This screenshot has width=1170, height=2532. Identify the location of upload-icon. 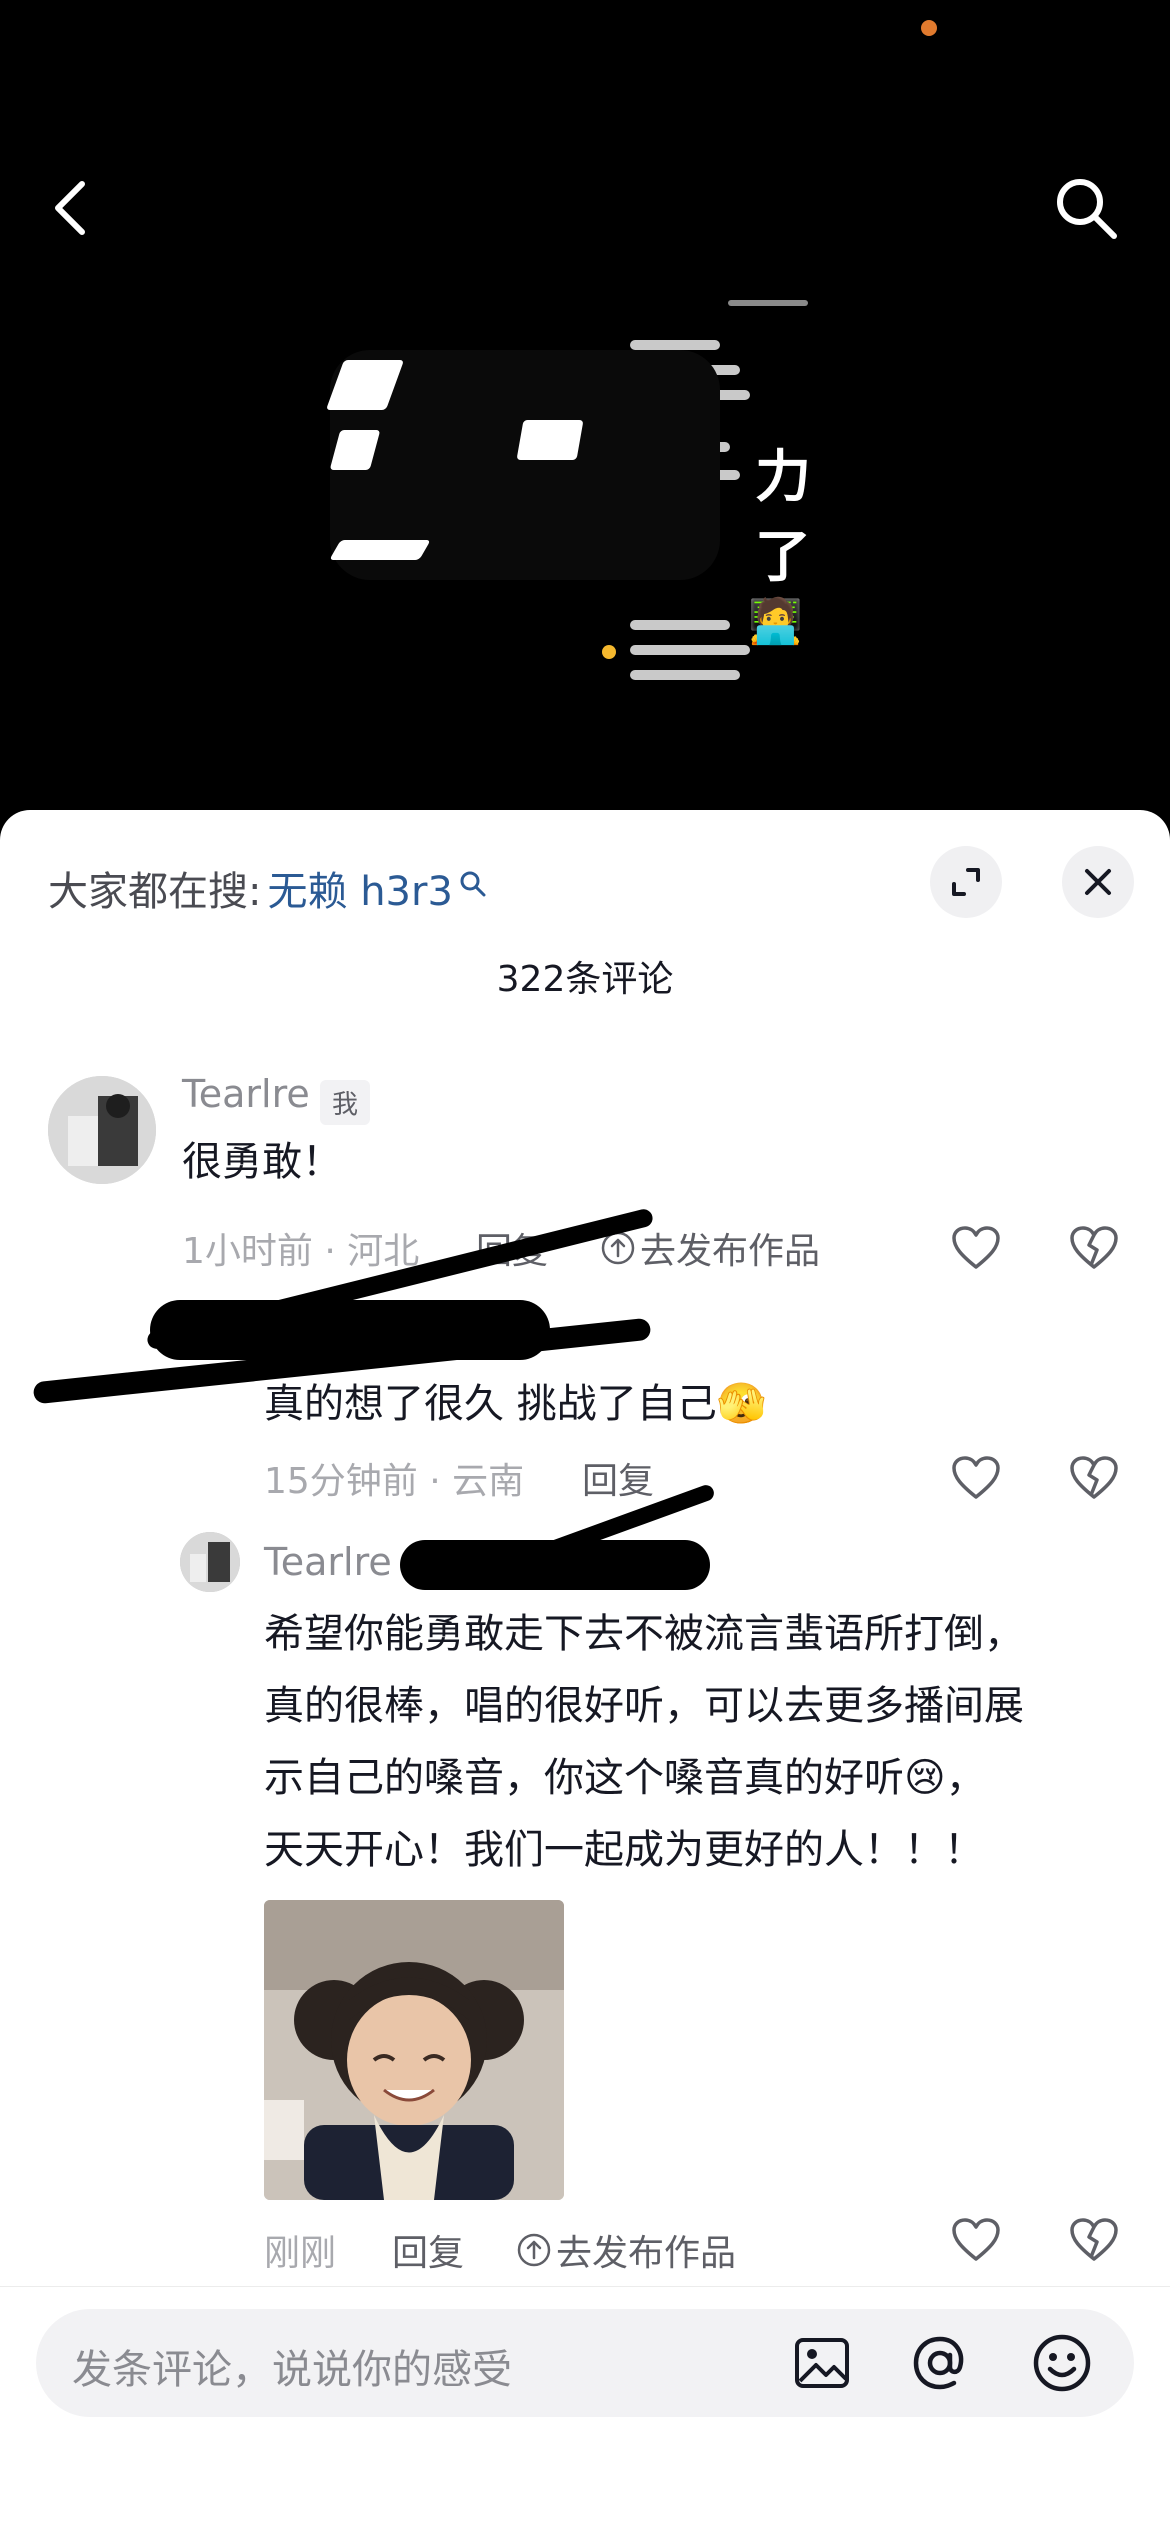
(534, 2250).